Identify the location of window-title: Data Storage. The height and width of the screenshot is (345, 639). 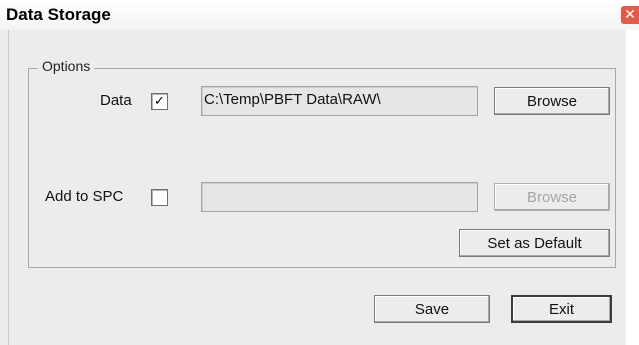
(58, 14).